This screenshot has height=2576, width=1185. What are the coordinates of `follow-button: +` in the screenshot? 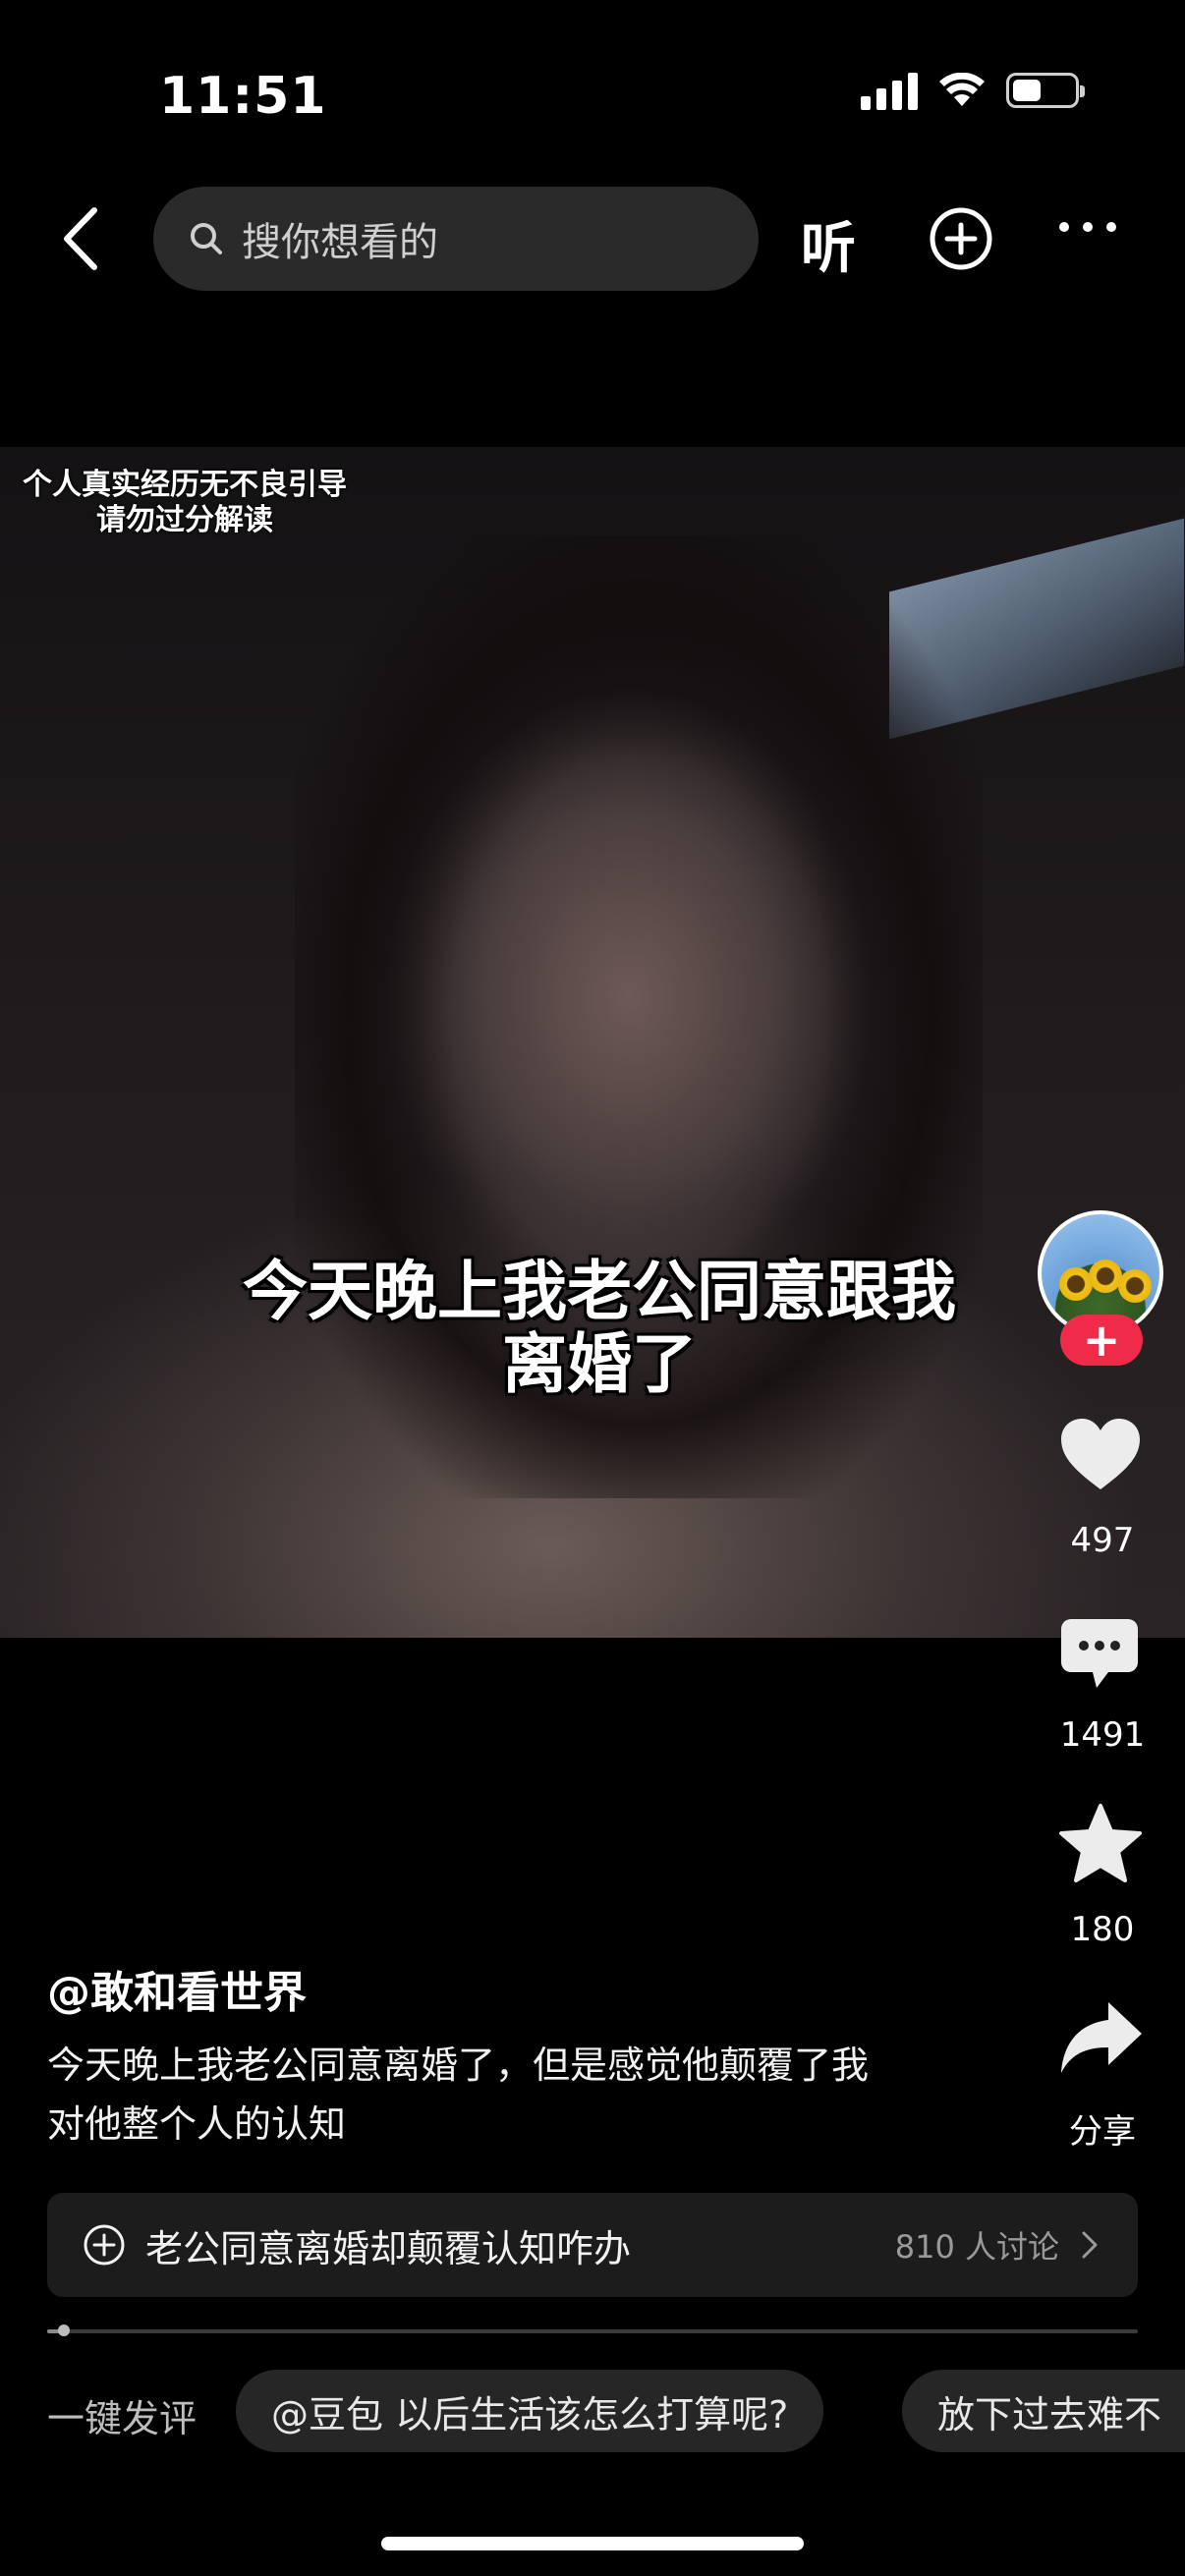 It's located at (1102, 1340).